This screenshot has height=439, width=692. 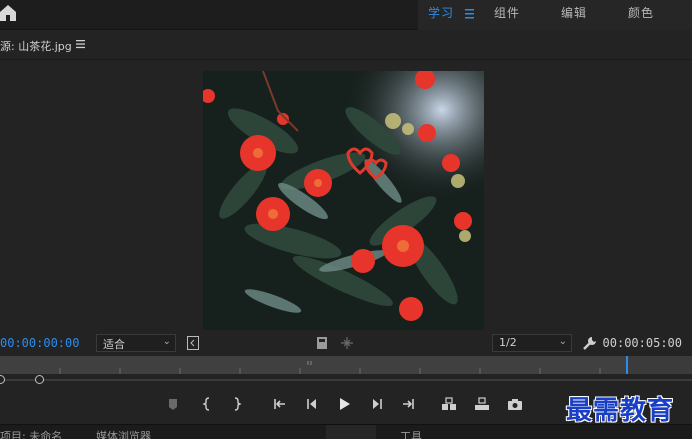 What do you see at coordinates (351, 432) in the screenshot?
I see `panel-divider` at bounding box center [351, 432].